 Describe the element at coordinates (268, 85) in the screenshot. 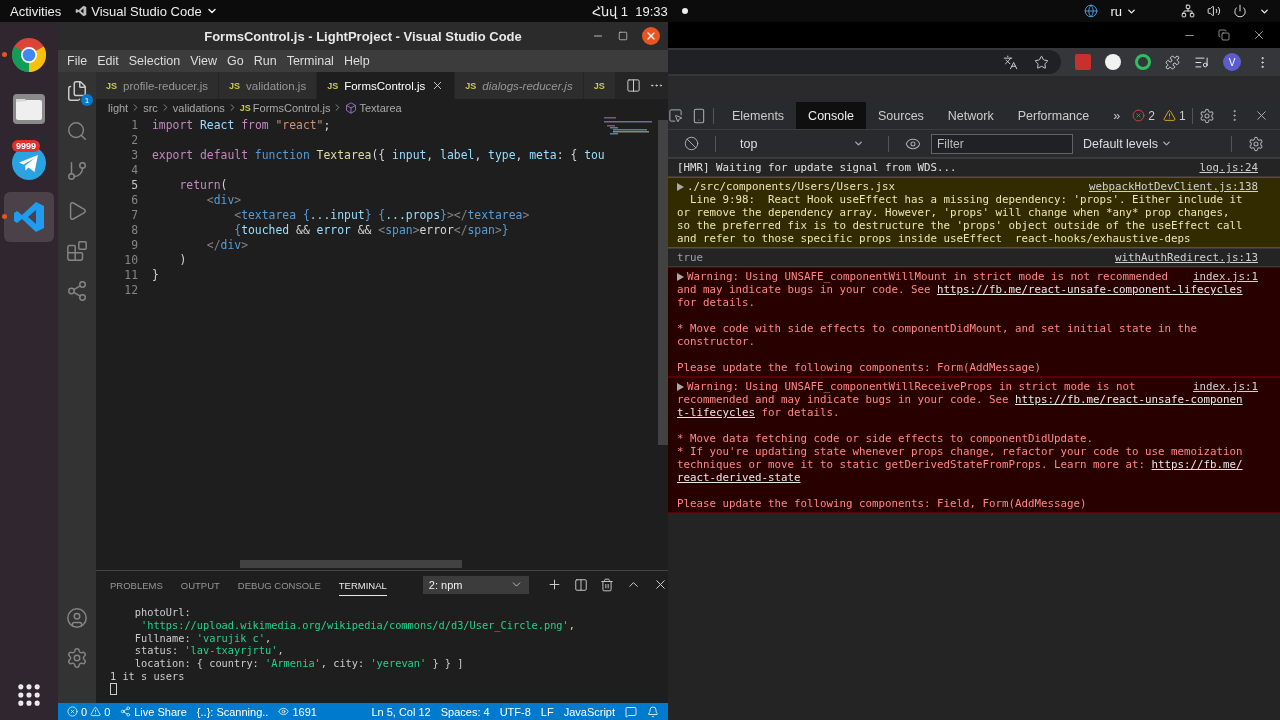

I see `editor-tab: JS validation.js` at that location.